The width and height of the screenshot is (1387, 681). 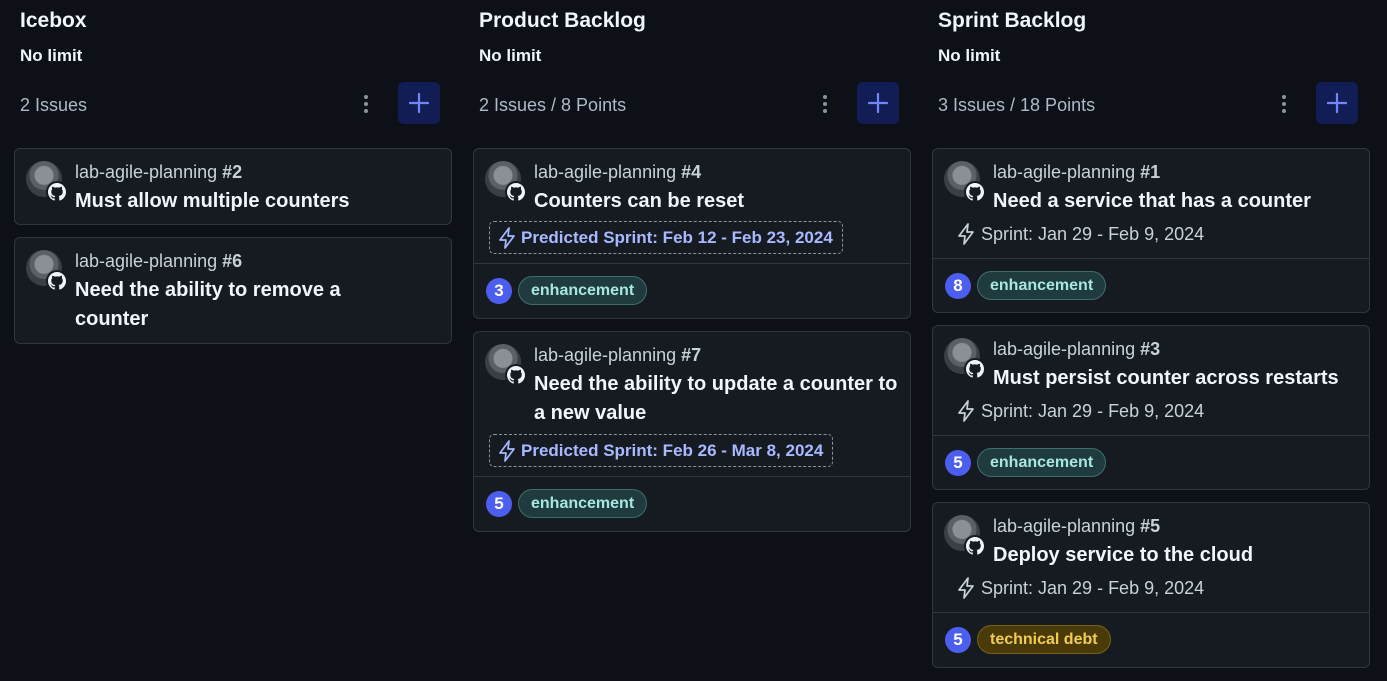 I want to click on column-issue-count: 2 Issues, so click(x=54, y=105).